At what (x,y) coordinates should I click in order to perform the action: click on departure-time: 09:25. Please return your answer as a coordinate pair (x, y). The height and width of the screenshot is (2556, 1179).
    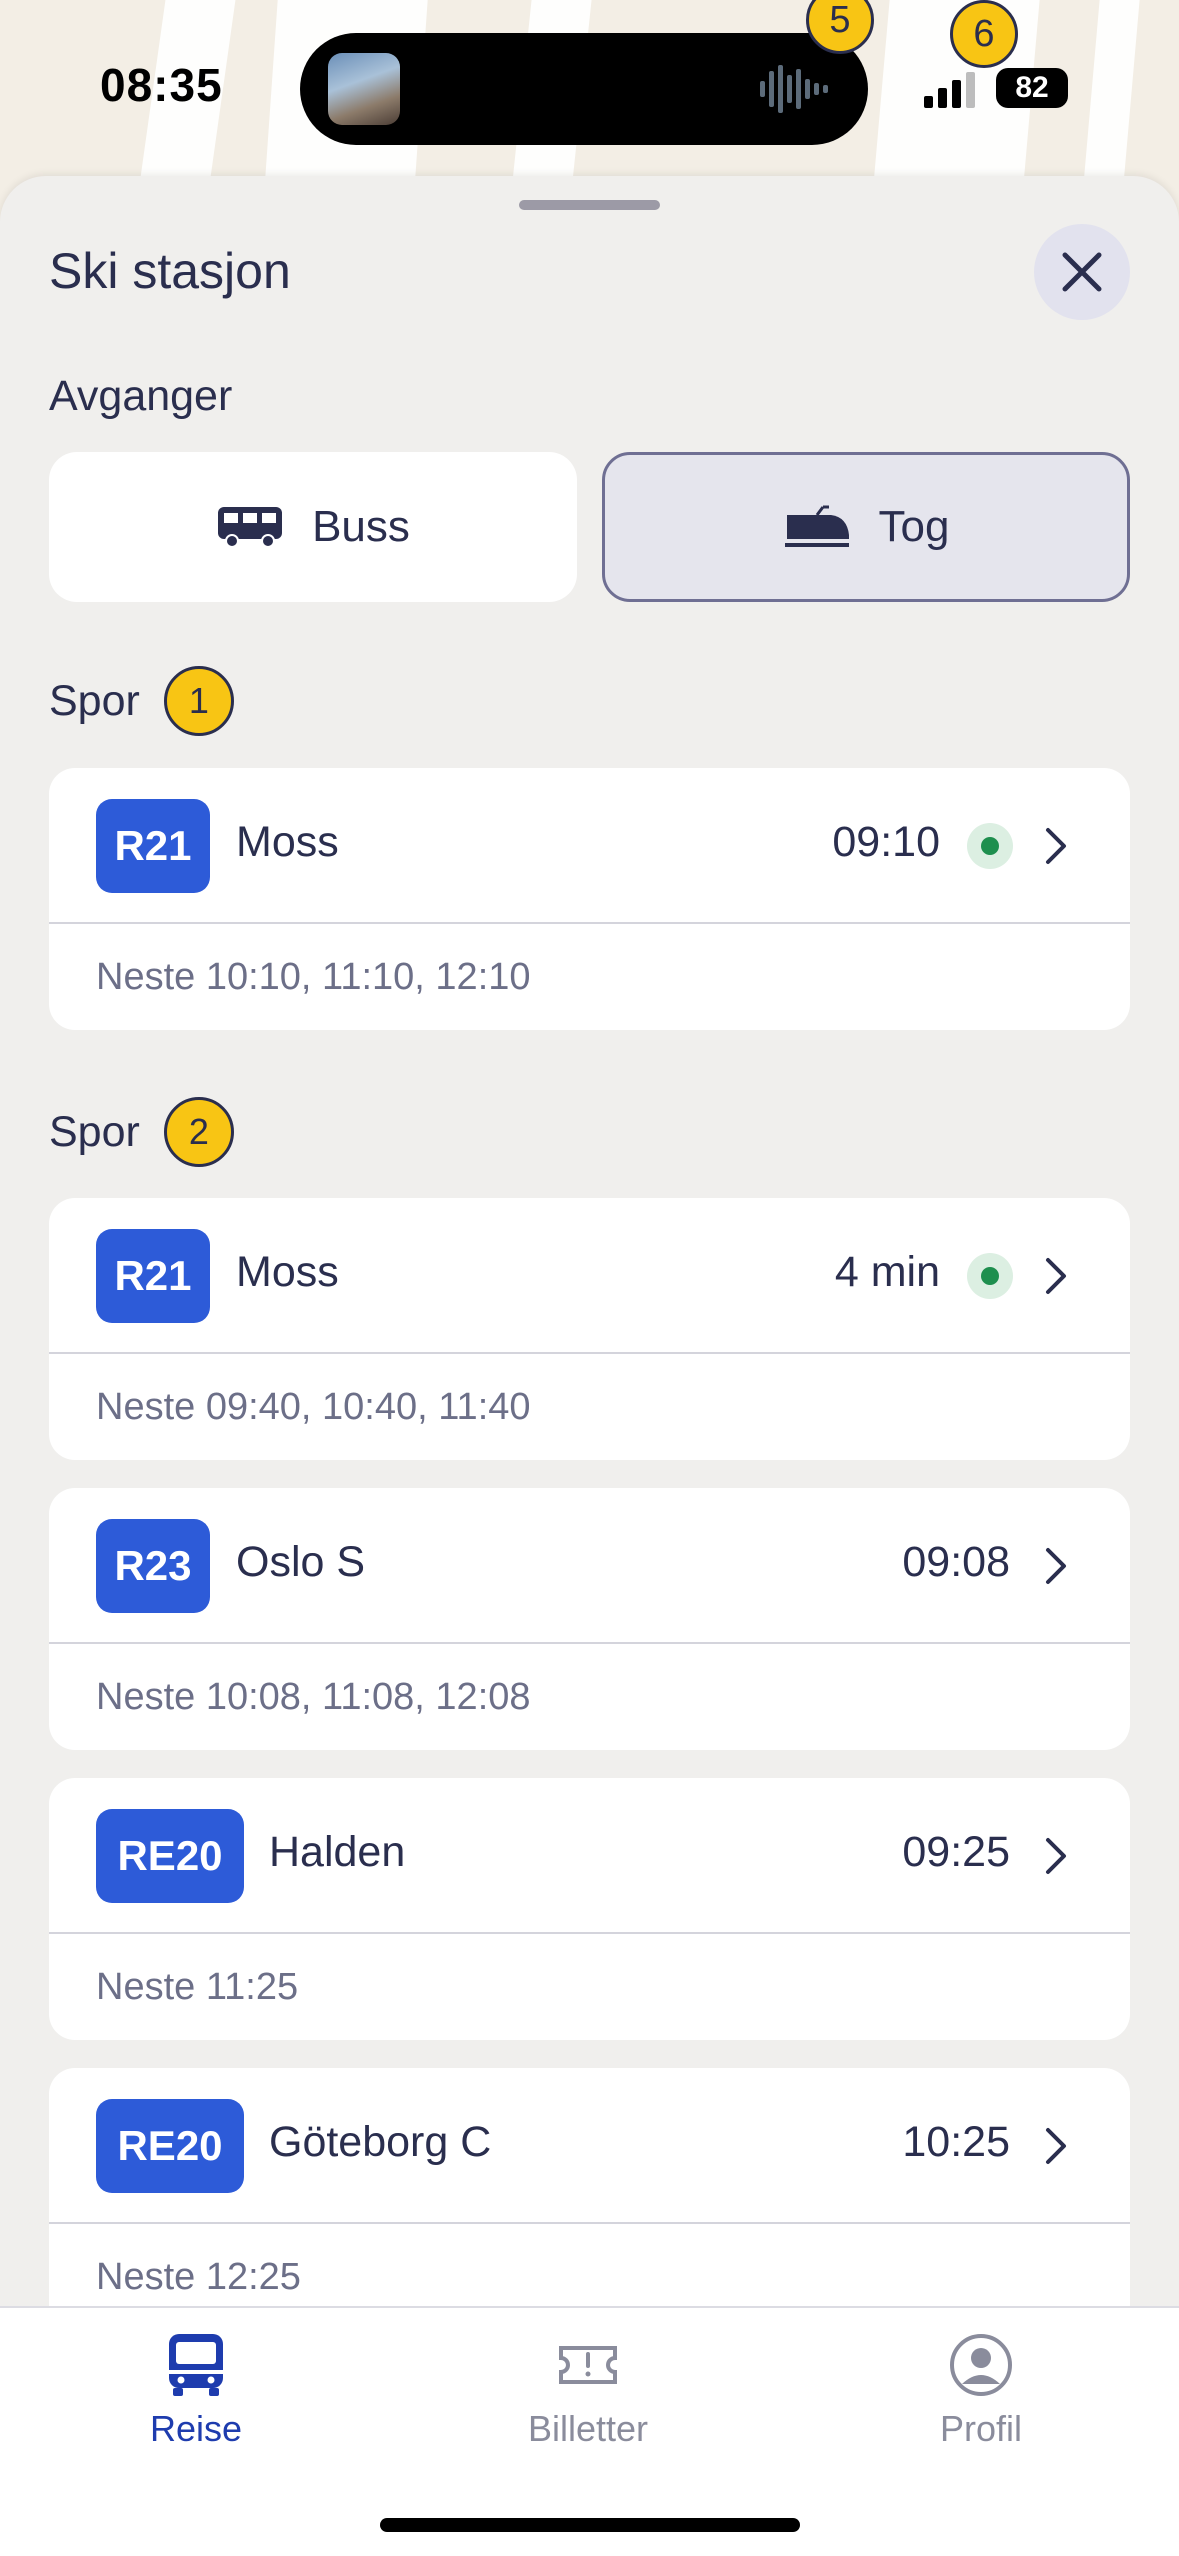
    Looking at the image, I should click on (956, 1852).